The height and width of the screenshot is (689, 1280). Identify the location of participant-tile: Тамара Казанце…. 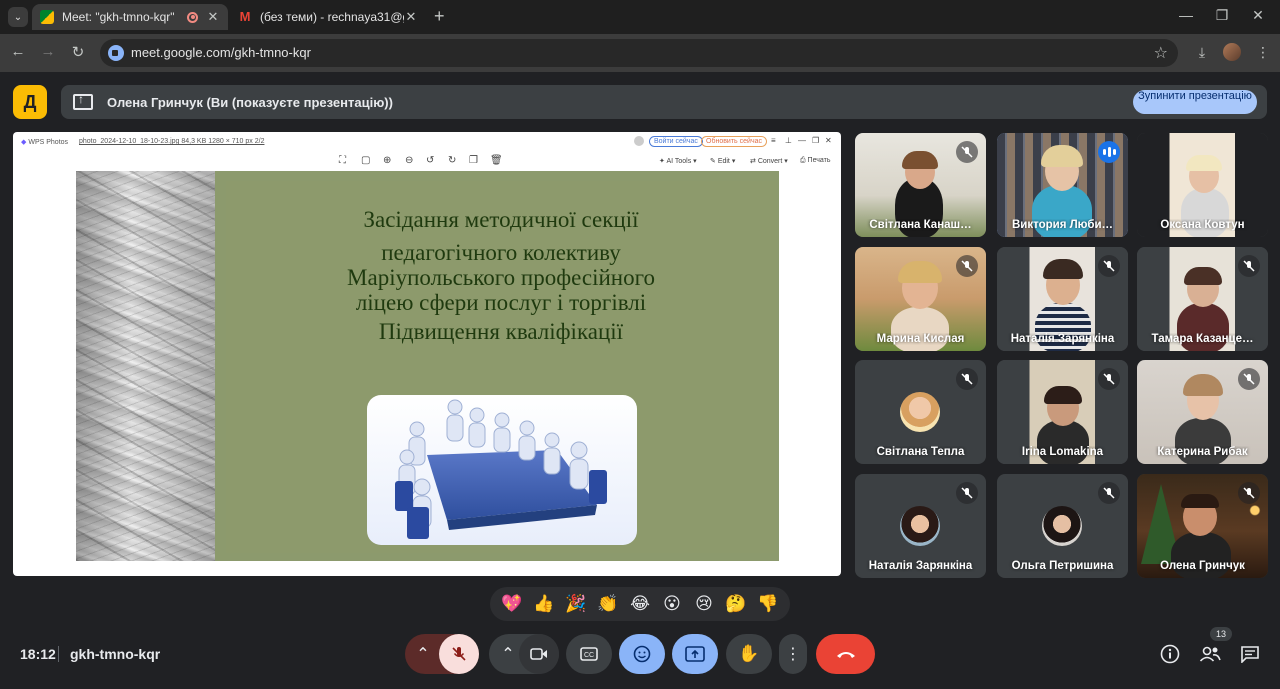
(1202, 299).